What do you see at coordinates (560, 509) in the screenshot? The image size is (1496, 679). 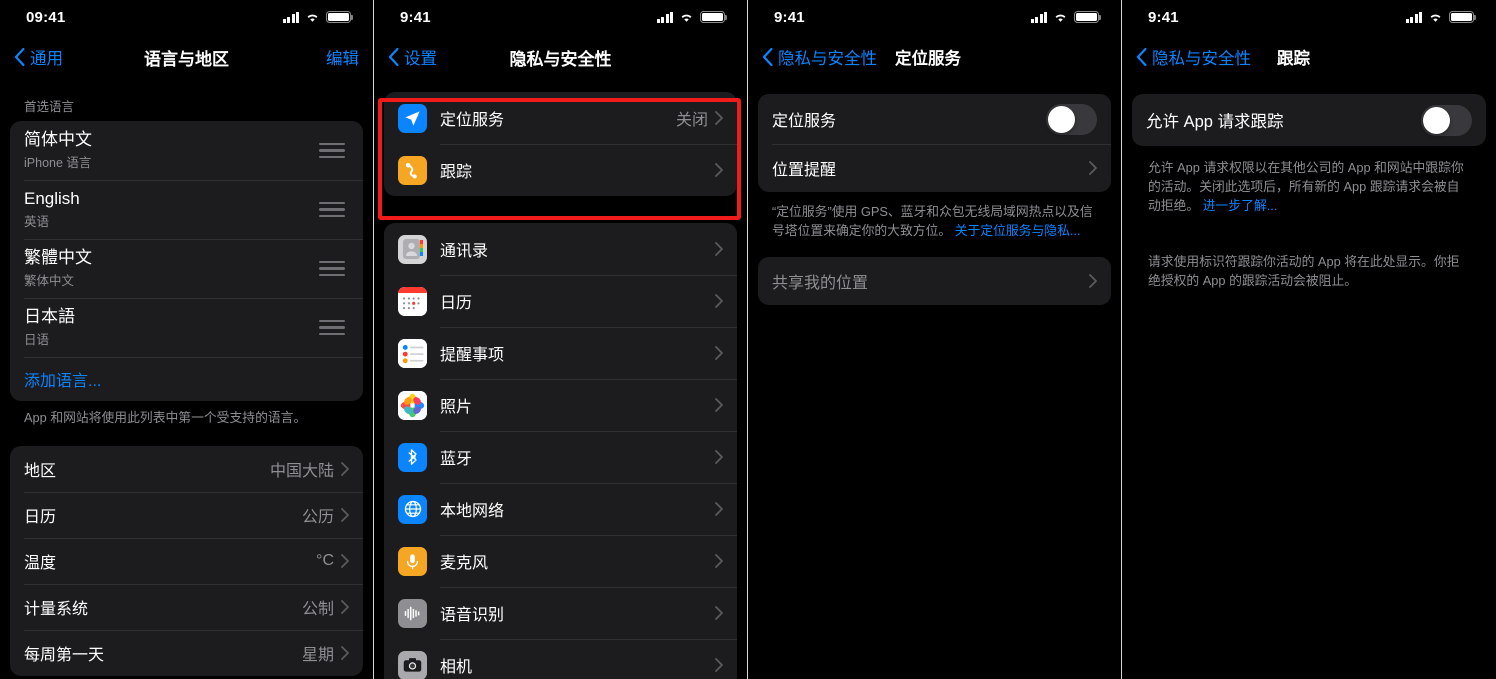 I see `list-item: 本地网络` at bounding box center [560, 509].